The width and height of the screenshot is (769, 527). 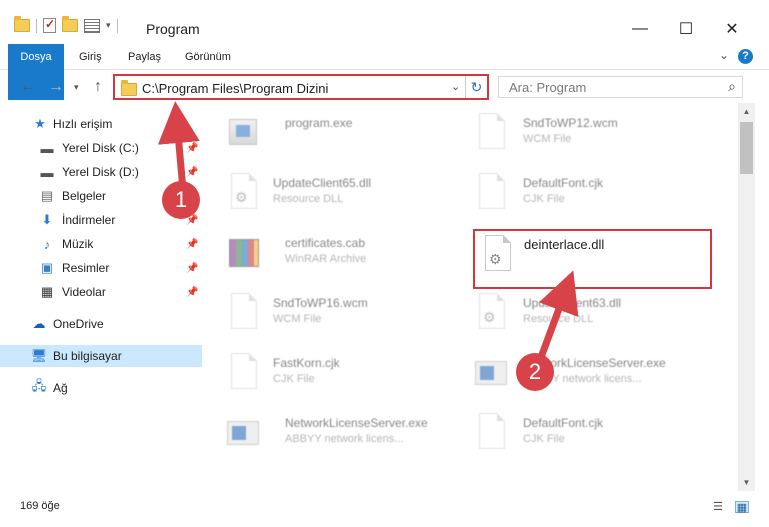 What do you see at coordinates (47, 291) in the screenshot?
I see `videos-icon: ▦` at bounding box center [47, 291].